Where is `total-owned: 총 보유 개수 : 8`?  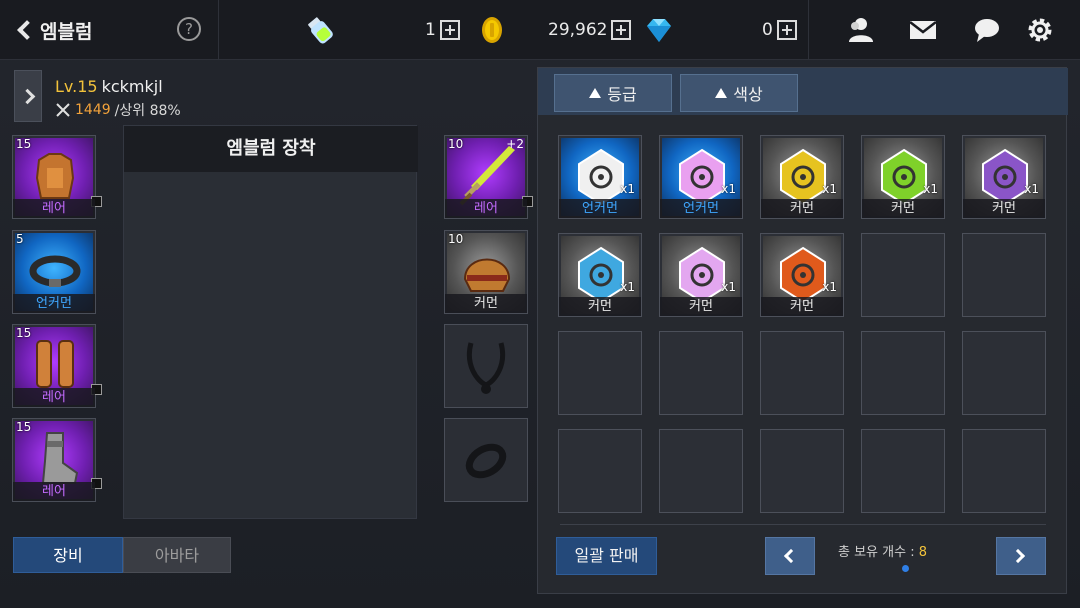 total-owned: 총 보유 개수 : 8 is located at coordinates (882, 550).